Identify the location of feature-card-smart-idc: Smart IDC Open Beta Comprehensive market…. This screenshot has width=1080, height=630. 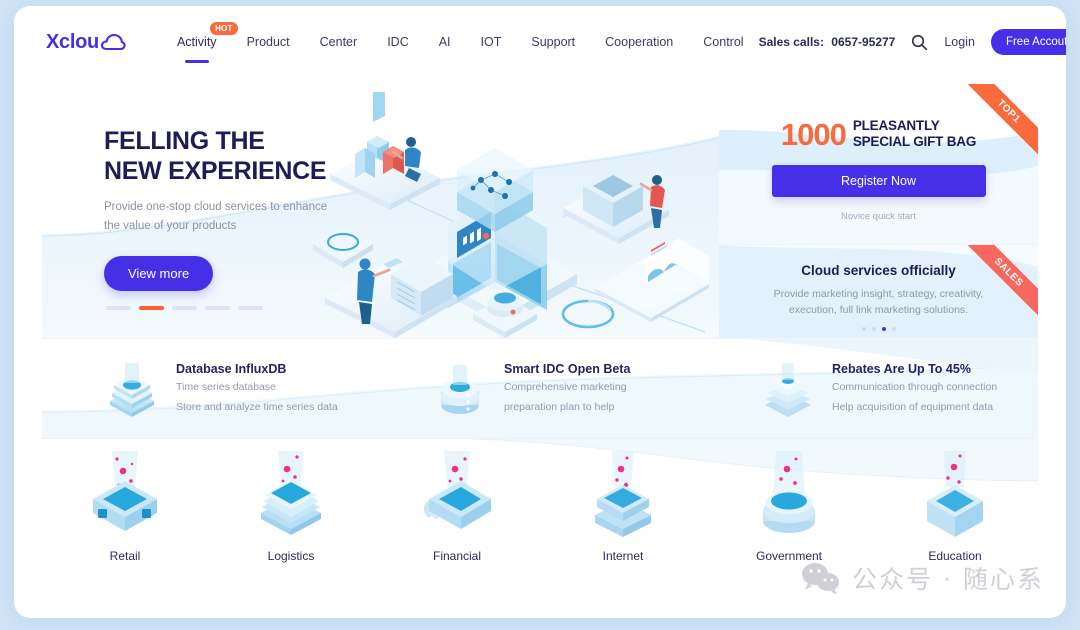
(546, 388).